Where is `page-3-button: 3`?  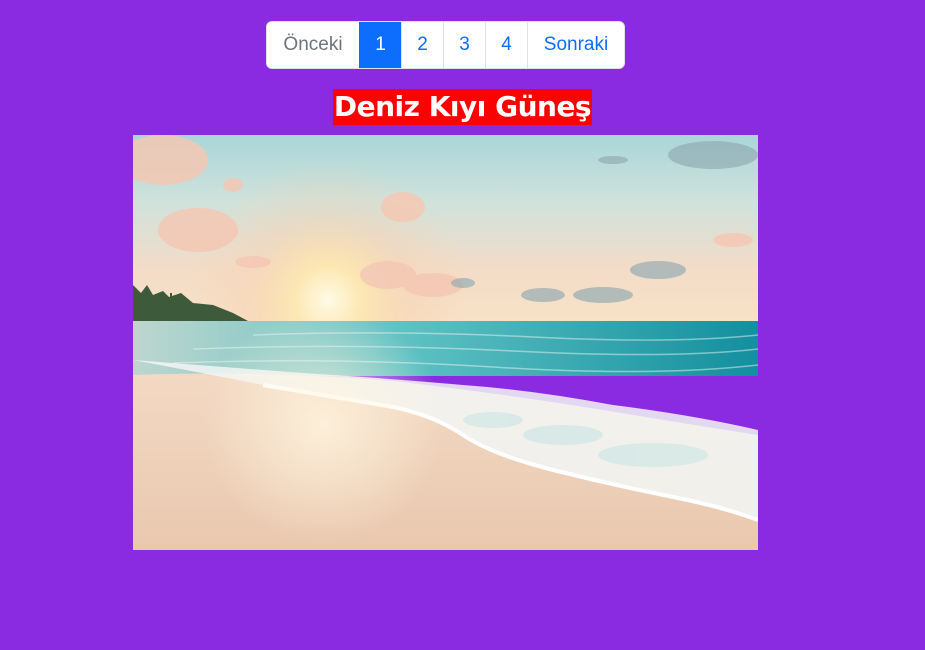 page-3-button: 3 is located at coordinates (464, 45).